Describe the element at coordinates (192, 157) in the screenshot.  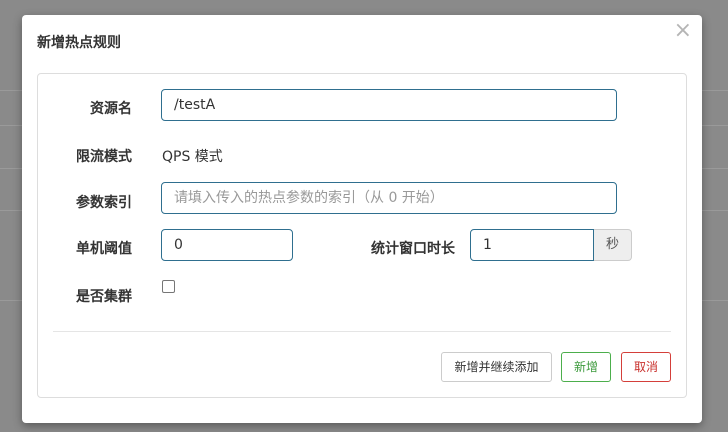
I see `limit-mode-value: QPS 模式` at that location.